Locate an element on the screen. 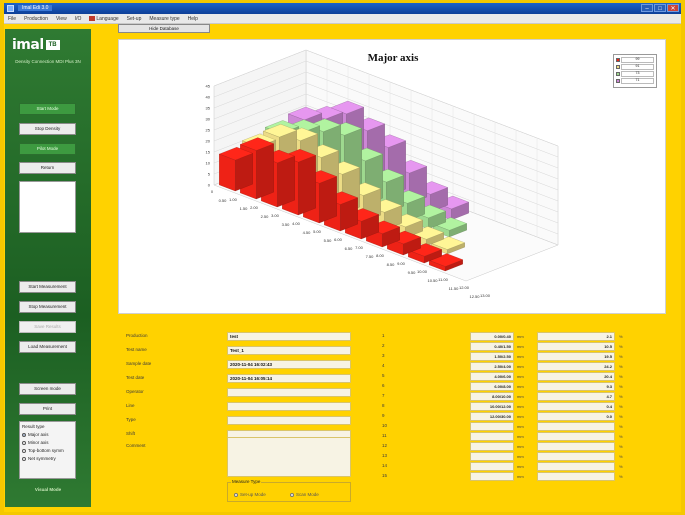 This screenshot has height=515, width=685. radio-major-axis: Major axis is located at coordinates (47, 434).